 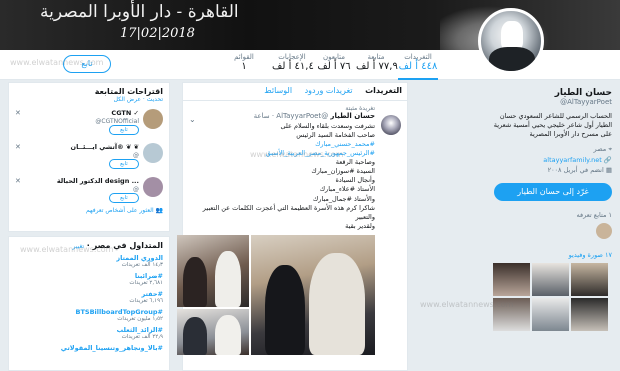 I want to click on timeline-tabs: التغريدات تغريدات وردود الوسائط, so click(x=295, y=92).